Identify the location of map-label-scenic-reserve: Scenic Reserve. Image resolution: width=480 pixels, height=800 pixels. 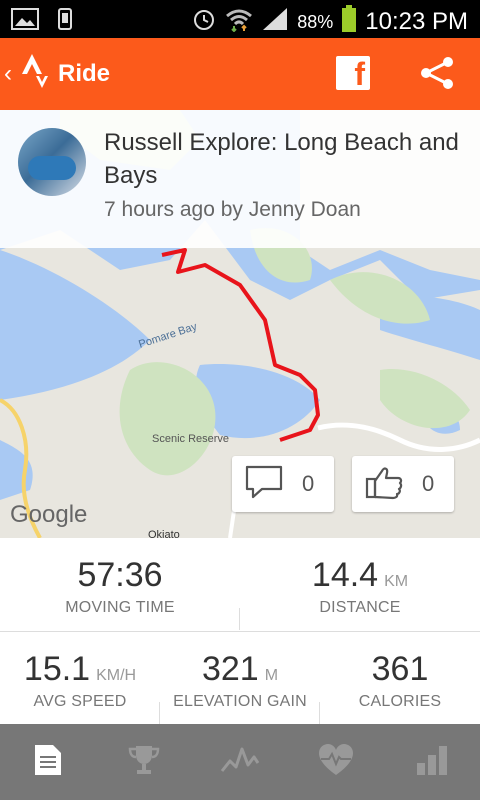
(190, 439).